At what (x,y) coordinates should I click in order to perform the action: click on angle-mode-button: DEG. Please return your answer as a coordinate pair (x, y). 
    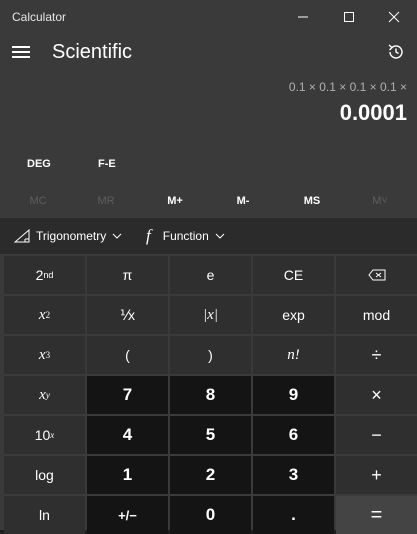
    Looking at the image, I should click on (39, 164).